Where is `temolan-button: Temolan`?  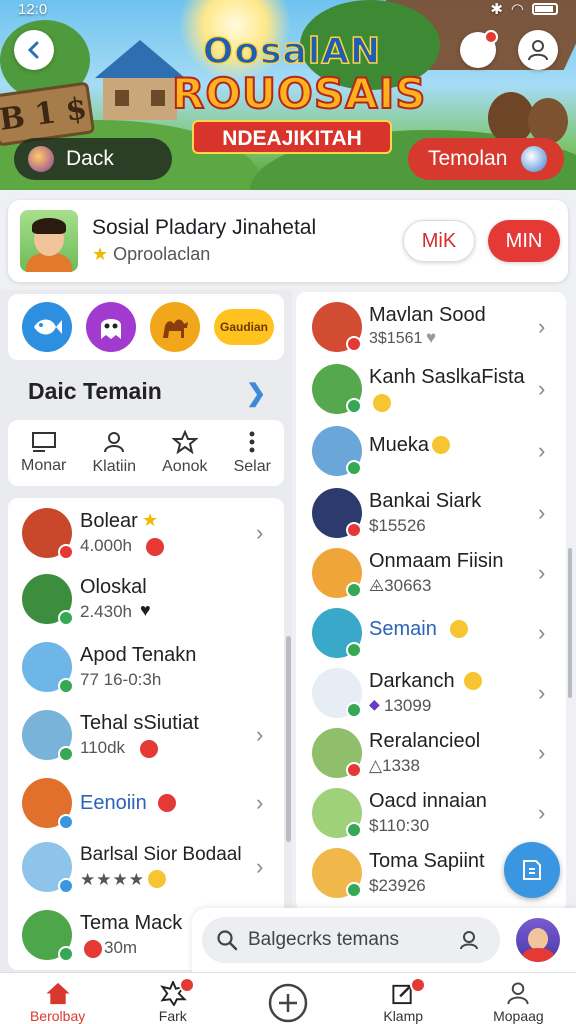
temolan-button: Temolan is located at coordinates (486, 159).